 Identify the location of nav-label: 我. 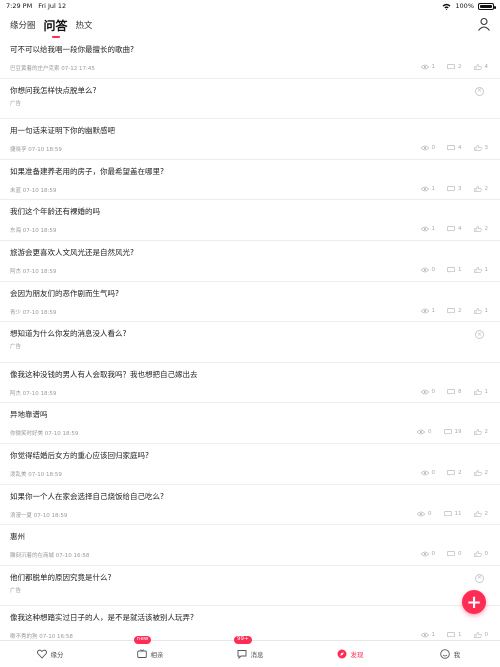
(457, 655).